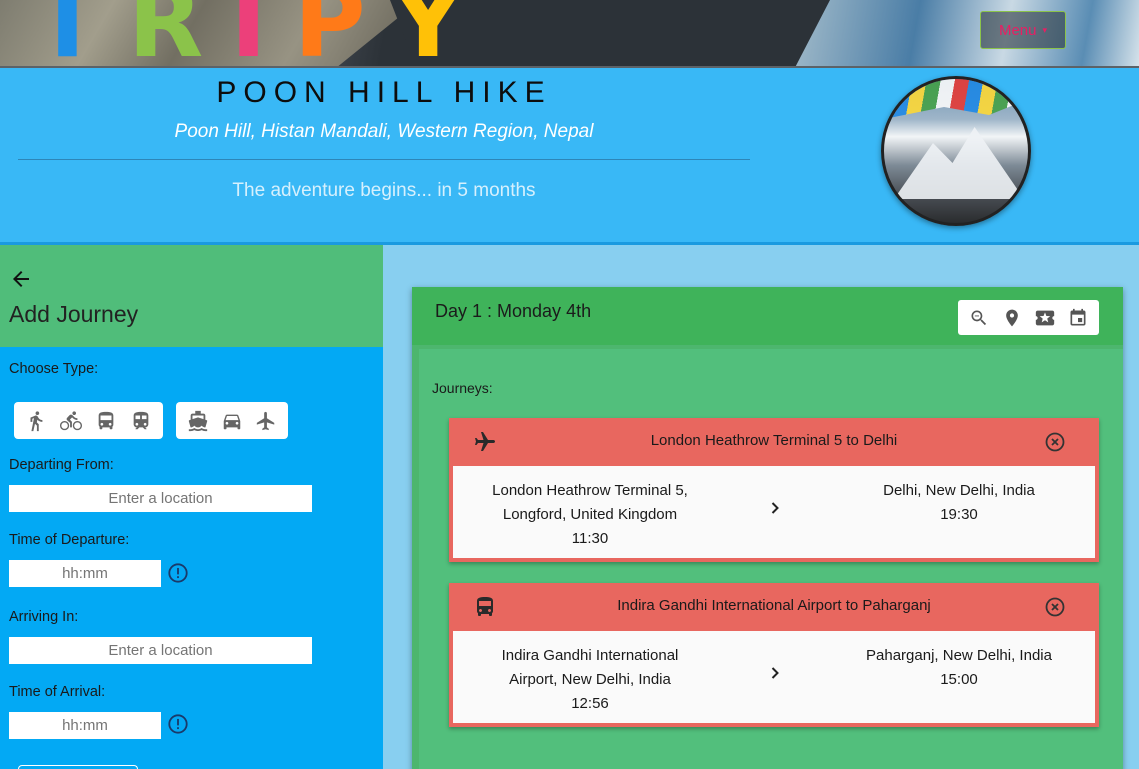 This screenshot has height=769, width=1139. Describe the element at coordinates (140, 421) in the screenshot. I see `train-icon` at that location.